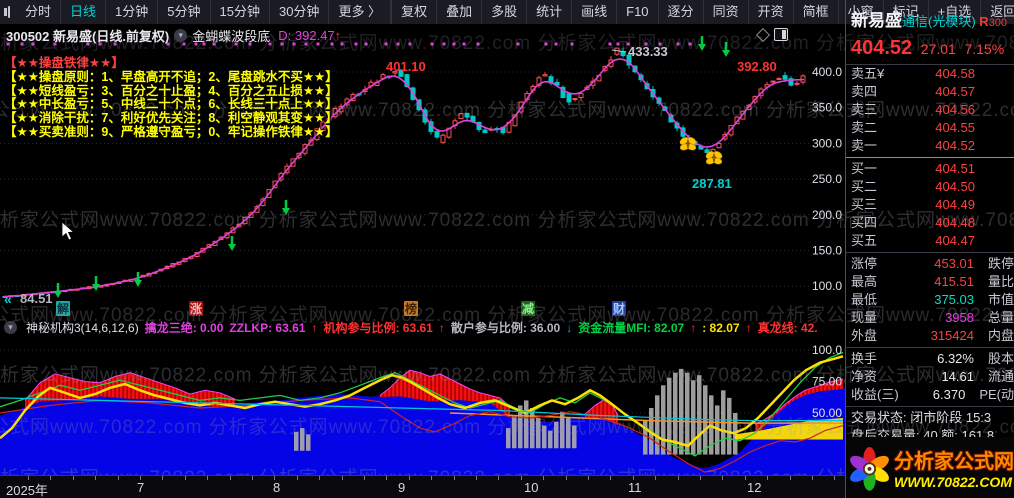  Describe the element at coordinates (595, 12) in the screenshot. I see `menu-item-画线: 画线` at that location.